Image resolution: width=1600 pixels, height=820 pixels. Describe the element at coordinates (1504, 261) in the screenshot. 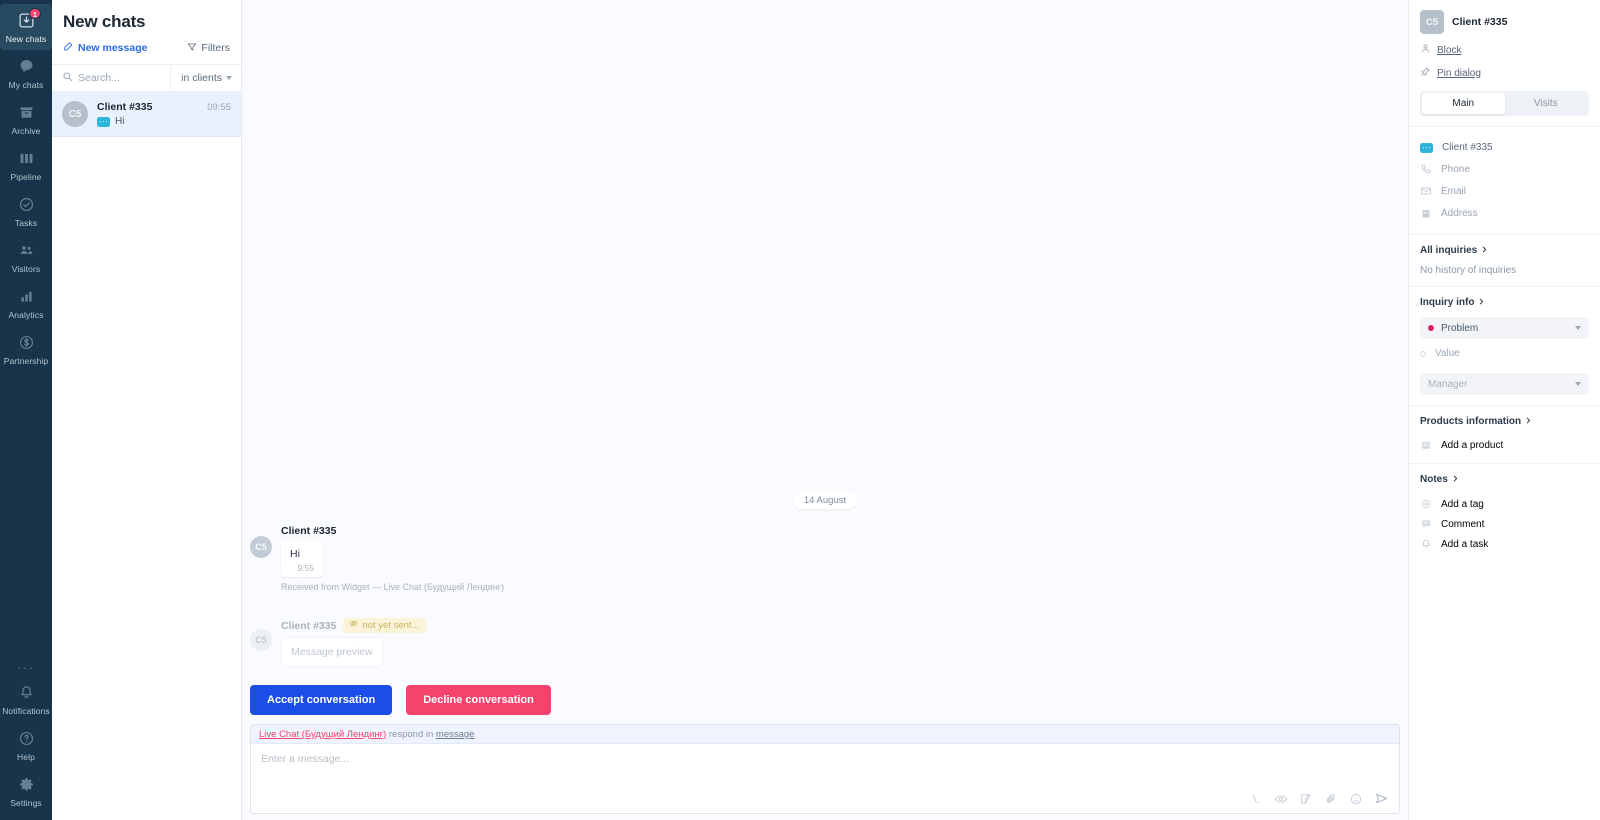

I see `all-inquiries-section: All inquiries No history of inquiries` at that location.